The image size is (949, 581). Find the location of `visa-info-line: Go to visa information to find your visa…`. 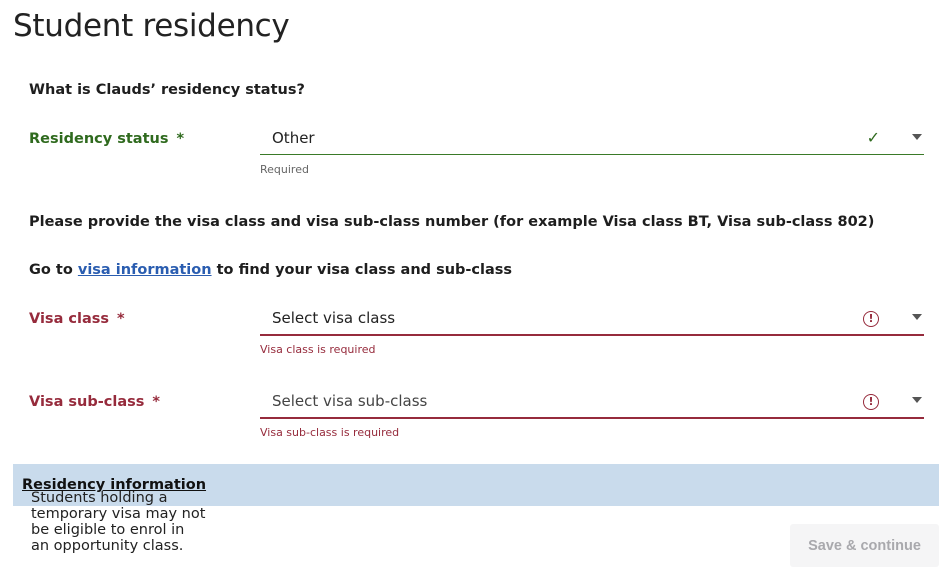

visa-info-line: Go to visa information to find your visa… is located at coordinates (270, 270).